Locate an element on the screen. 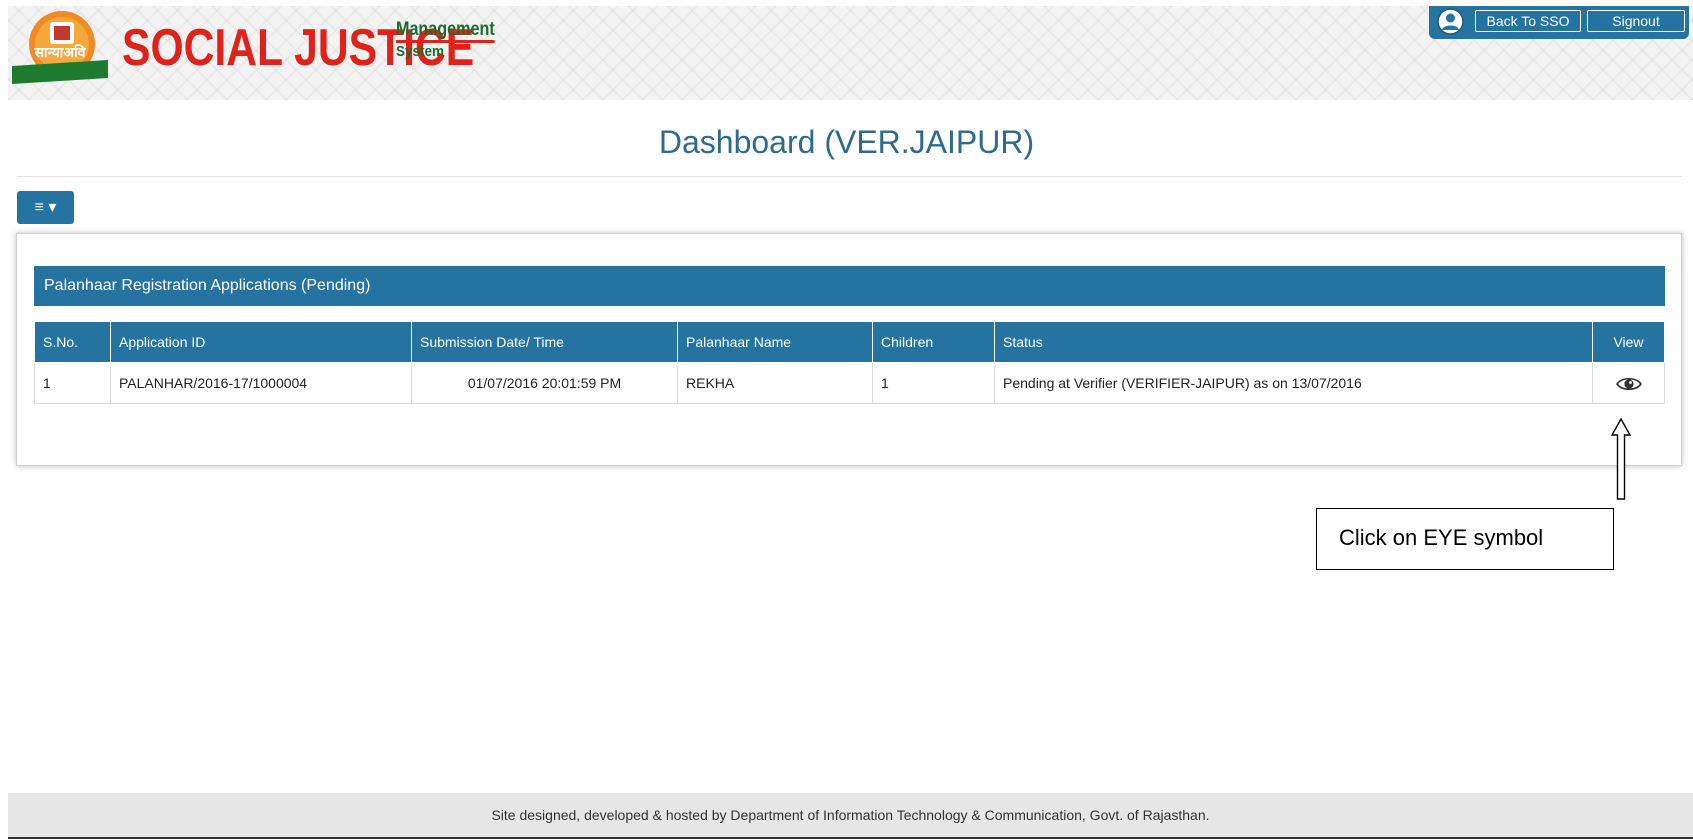  menu-dropdown-button: ≡ ▾ is located at coordinates (45, 207).